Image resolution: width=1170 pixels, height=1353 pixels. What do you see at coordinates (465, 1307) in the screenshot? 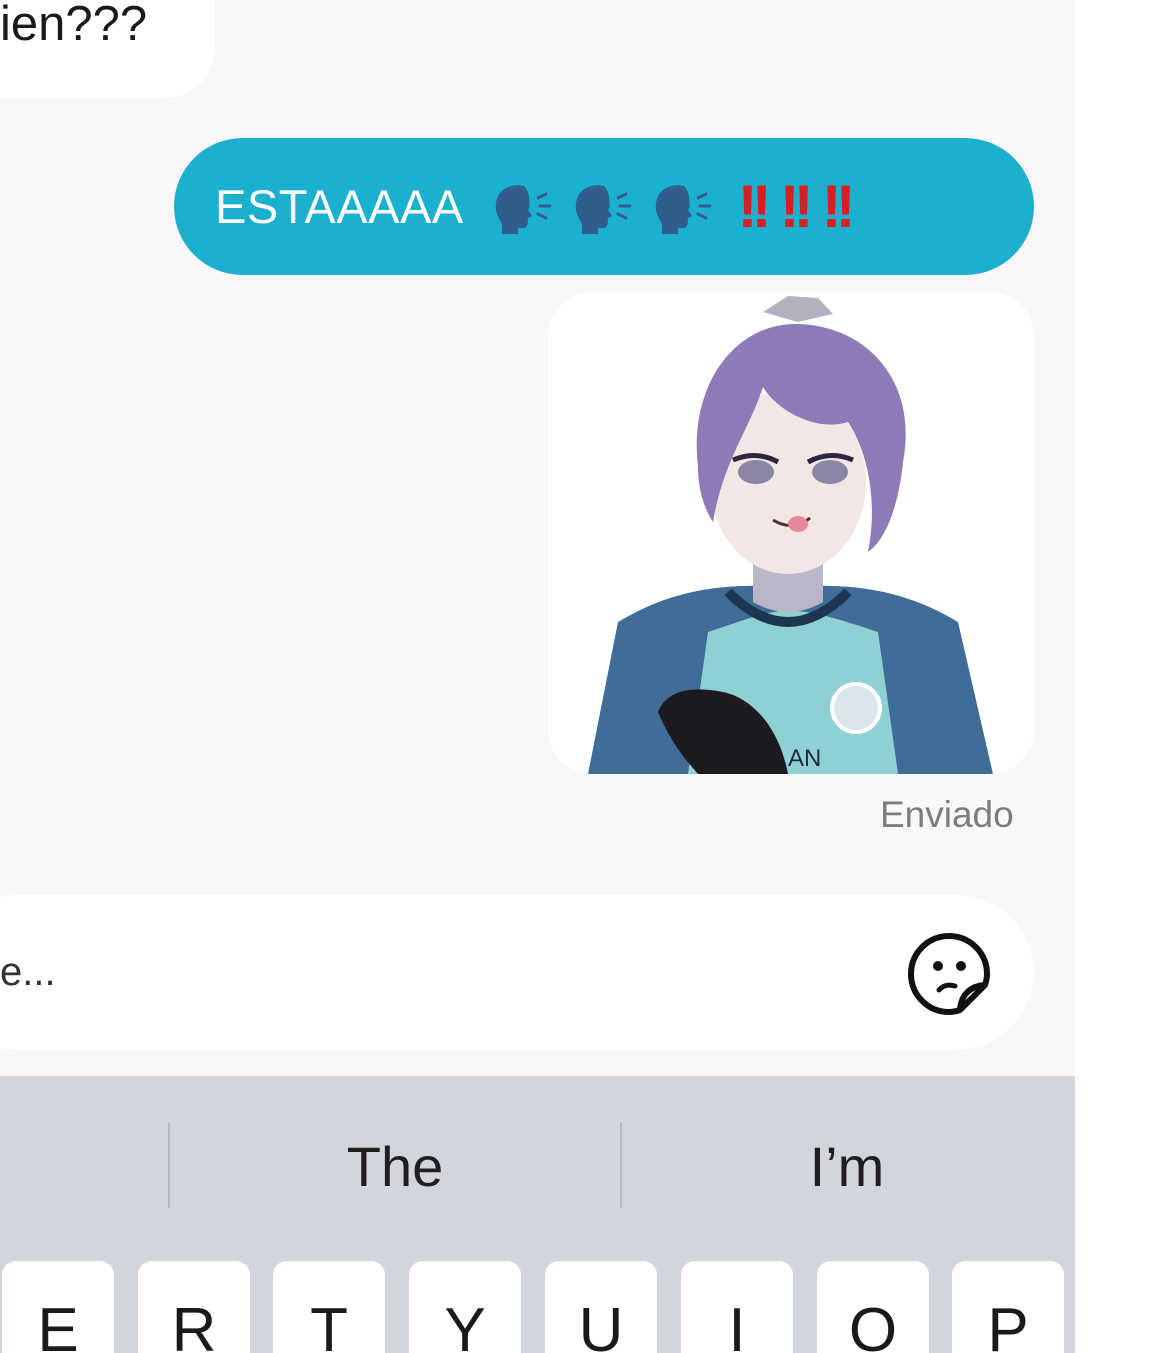
I see `key-y: Y` at bounding box center [465, 1307].